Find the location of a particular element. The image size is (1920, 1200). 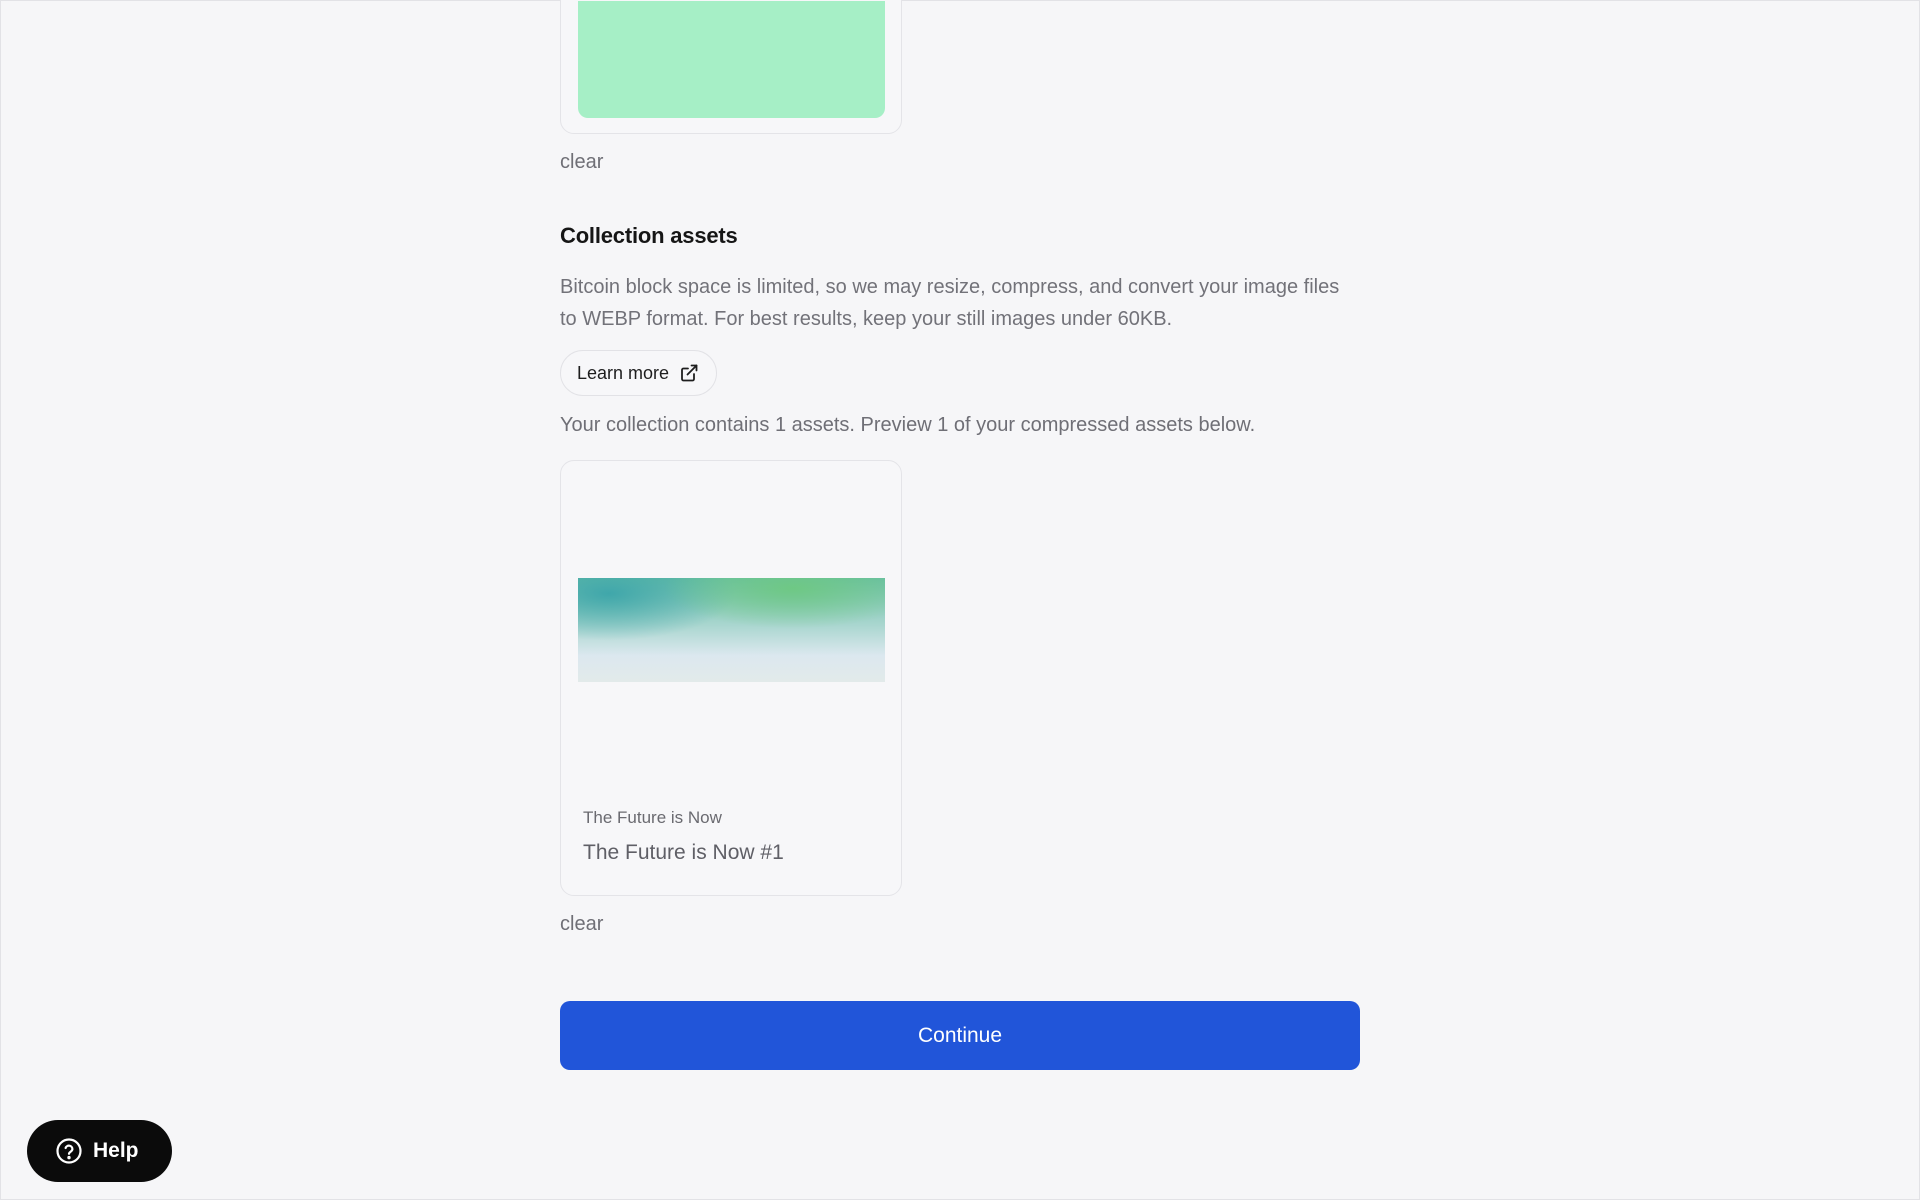

top-asset-preview-card is located at coordinates (731, 67).